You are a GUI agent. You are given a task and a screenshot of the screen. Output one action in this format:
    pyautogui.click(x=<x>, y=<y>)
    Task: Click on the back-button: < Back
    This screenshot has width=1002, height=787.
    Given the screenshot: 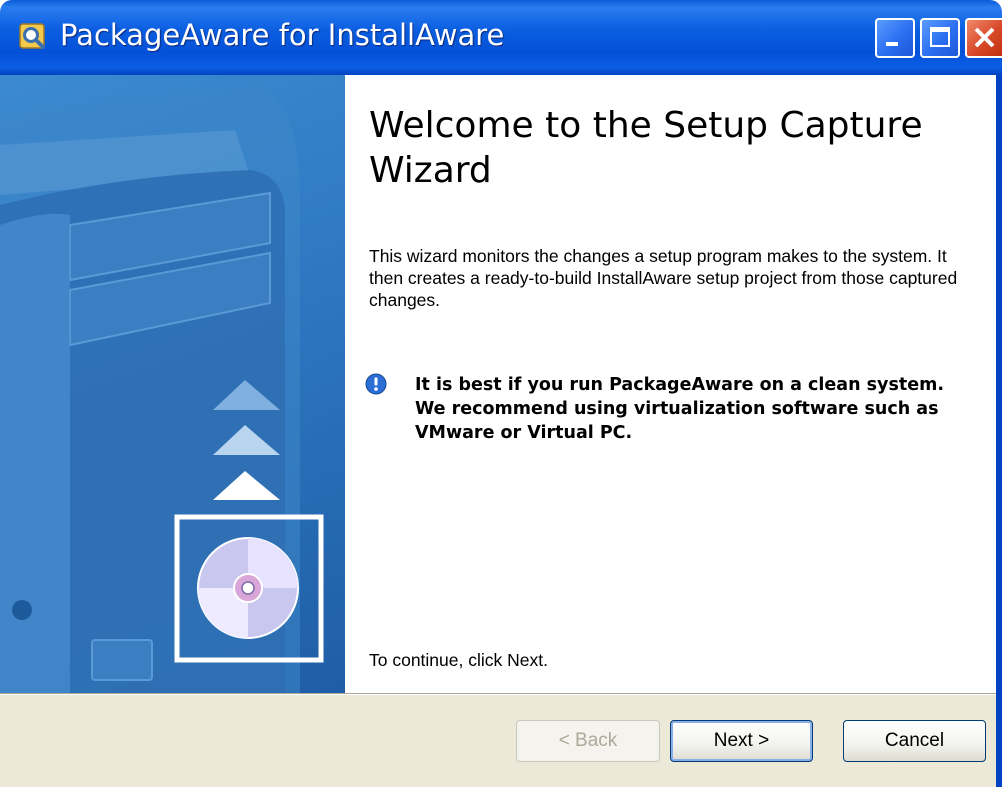 What is the action you would take?
    pyautogui.click(x=588, y=741)
    